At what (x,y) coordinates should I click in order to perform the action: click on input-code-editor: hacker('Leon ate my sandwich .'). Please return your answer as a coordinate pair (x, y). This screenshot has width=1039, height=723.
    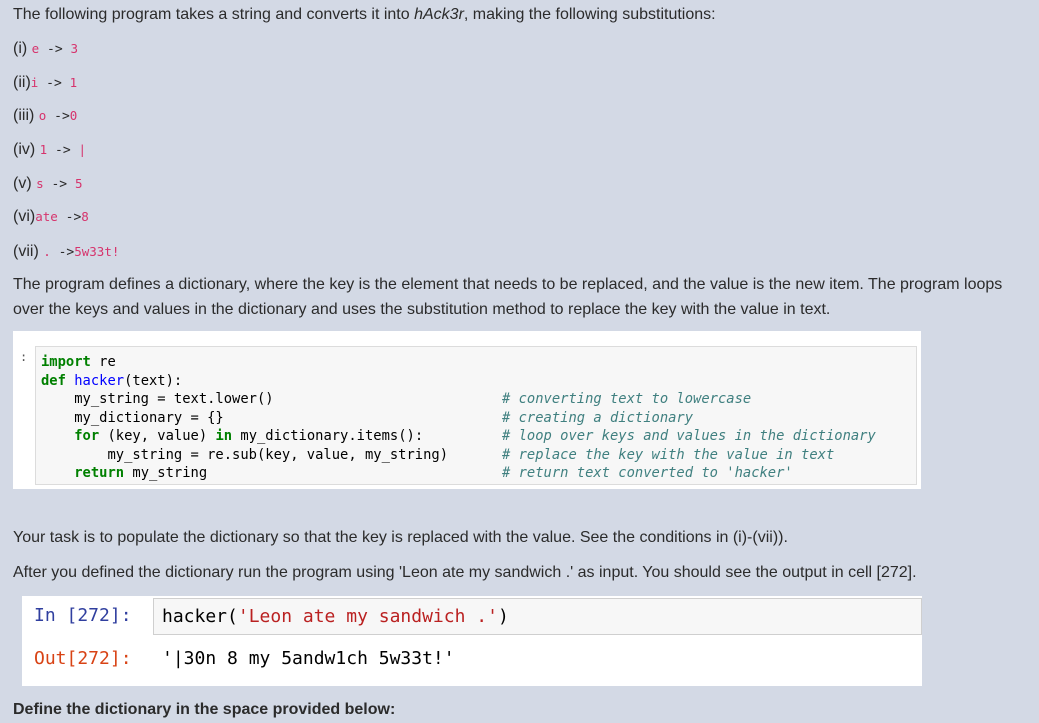
    Looking at the image, I should click on (537, 616).